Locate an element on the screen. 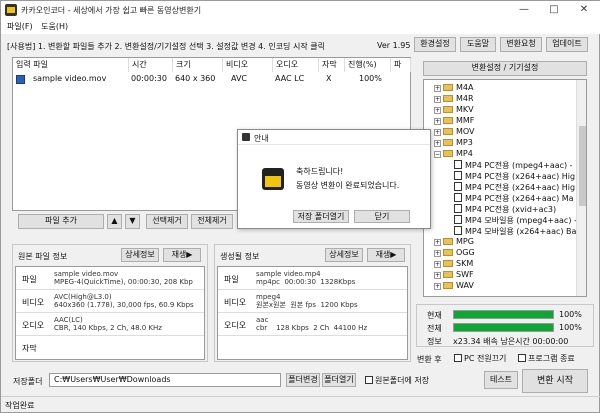 The image size is (600, 413). tree-item: + MP3 is located at coordinates (453, 143).